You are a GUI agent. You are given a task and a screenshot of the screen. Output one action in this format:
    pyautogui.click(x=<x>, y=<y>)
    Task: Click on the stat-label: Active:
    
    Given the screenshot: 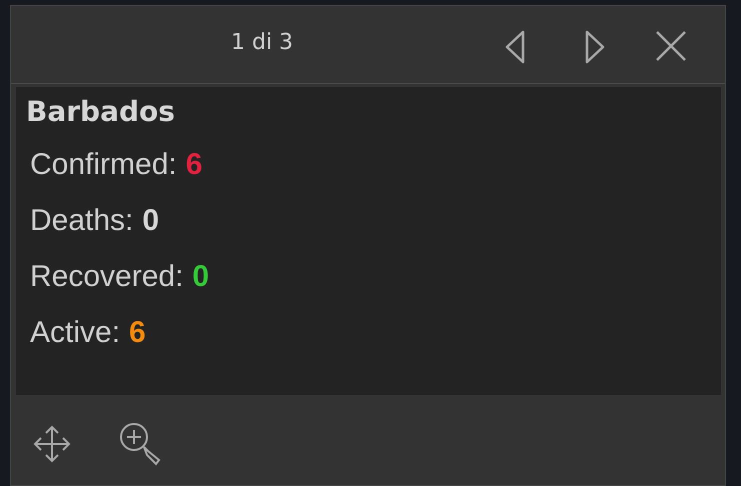 What is the action you would take?
    pyautogui.click(x=75, y=333)
    